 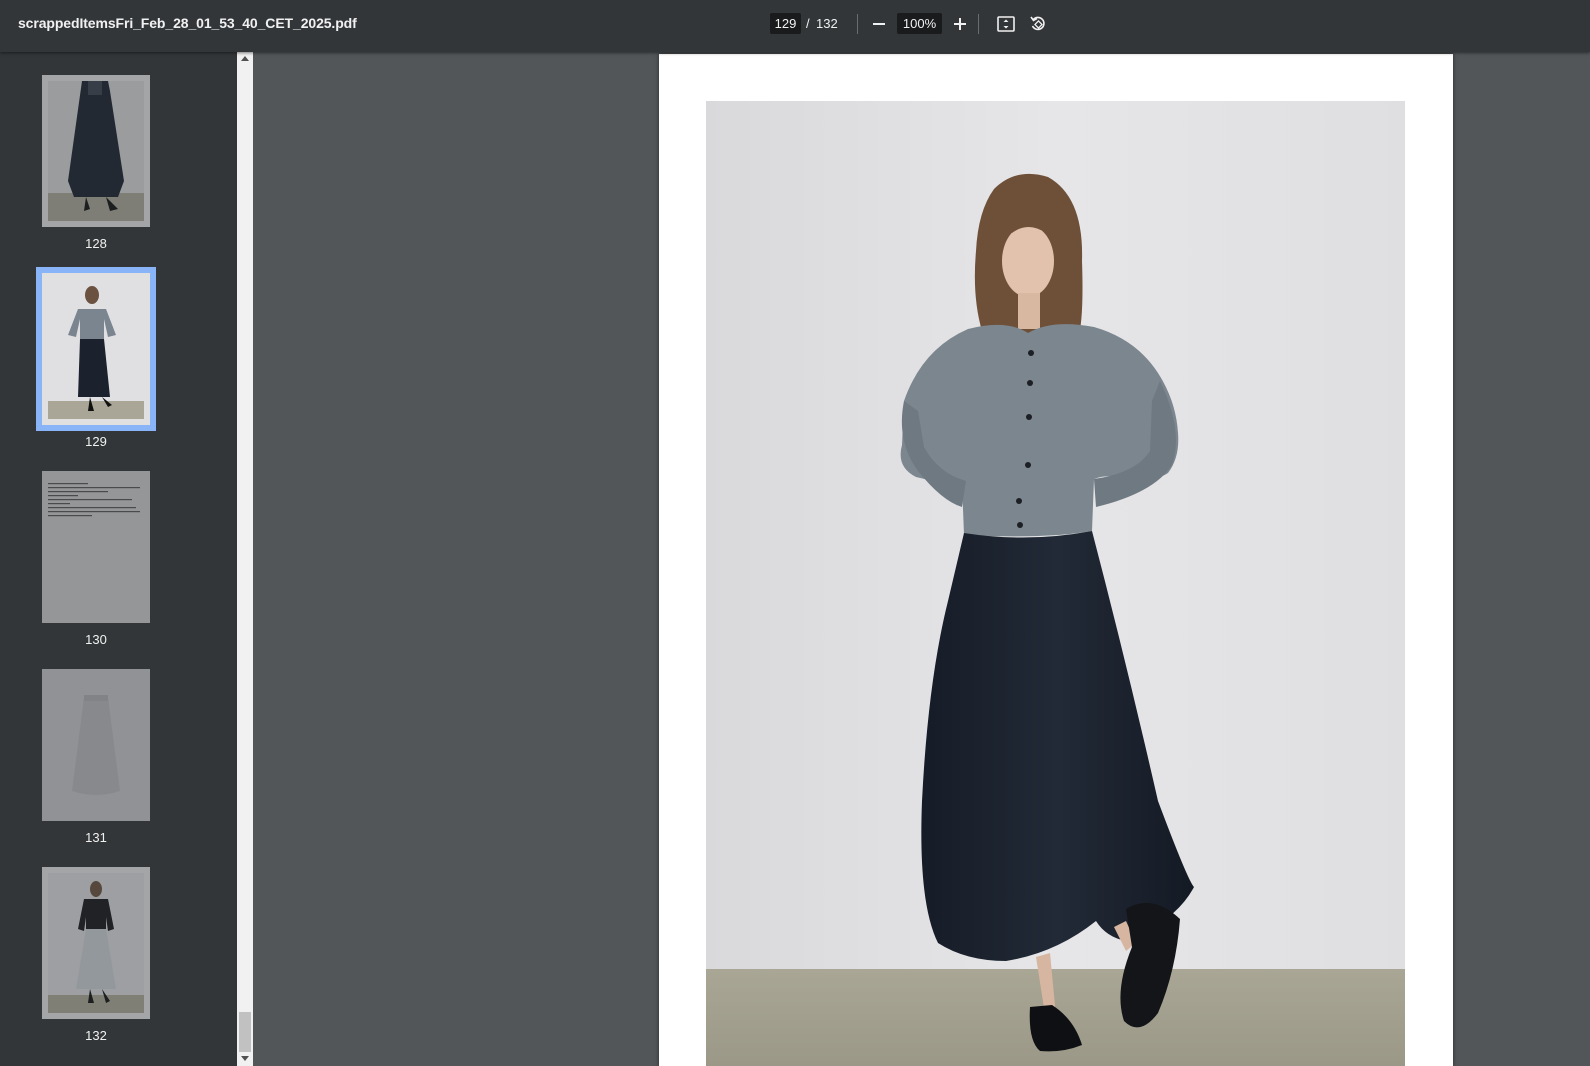 What do you see at coordinates (96, 441) in the screenshot?
I see `thumbnail-label: 129` at bounding box center [96, 441].